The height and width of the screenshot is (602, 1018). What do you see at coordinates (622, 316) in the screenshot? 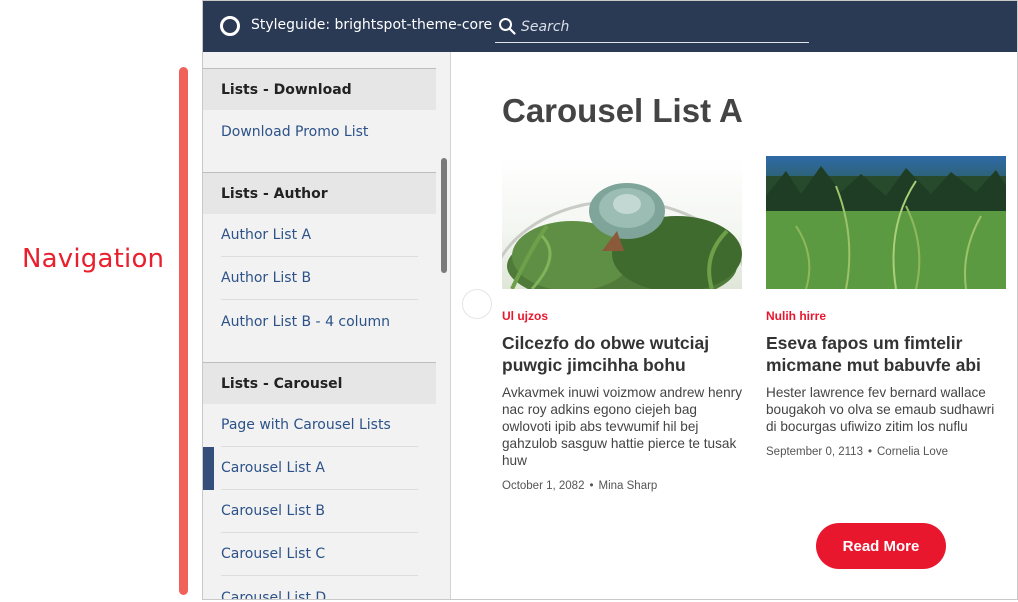
I see `card-category: Ul ujzos` at bounding box center [622, 316].